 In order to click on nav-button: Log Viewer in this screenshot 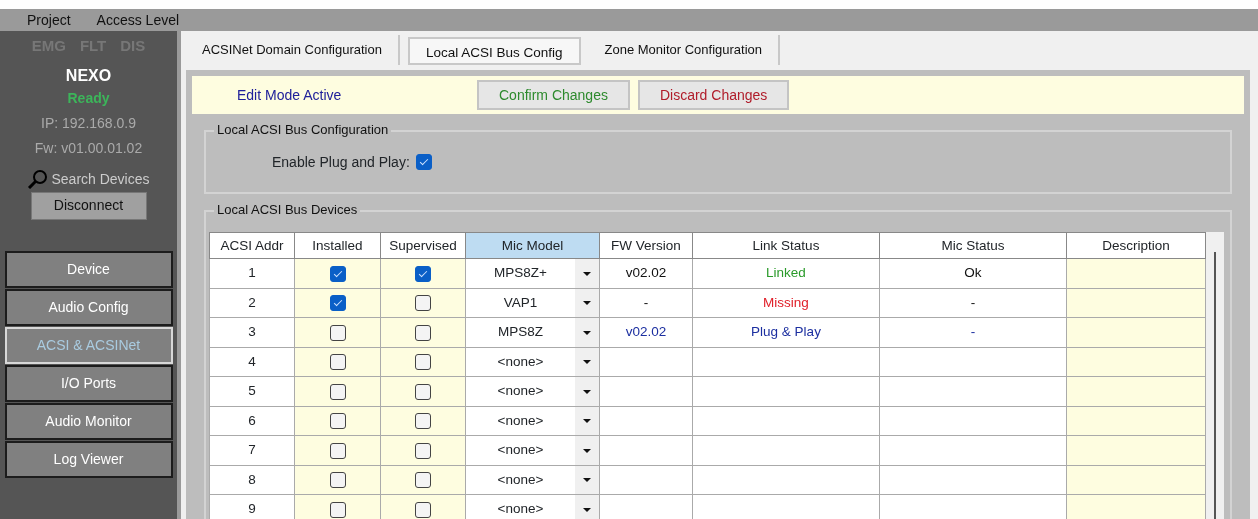, I will do `click(88, 459)`.